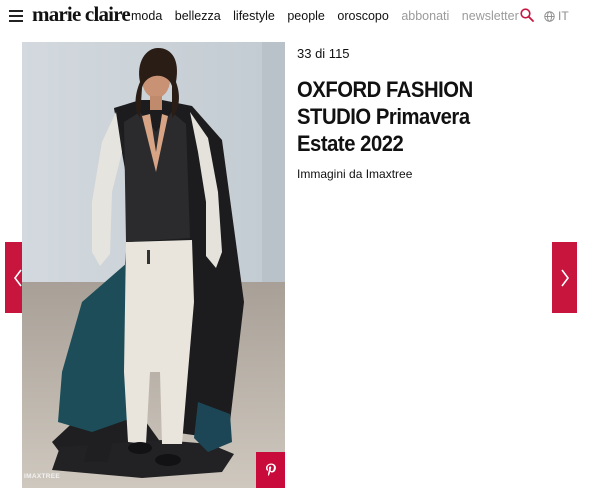 This screenshot has width=600, height=498. I want to click on nav-item-bellezza: bellezza, so click(198, 16).